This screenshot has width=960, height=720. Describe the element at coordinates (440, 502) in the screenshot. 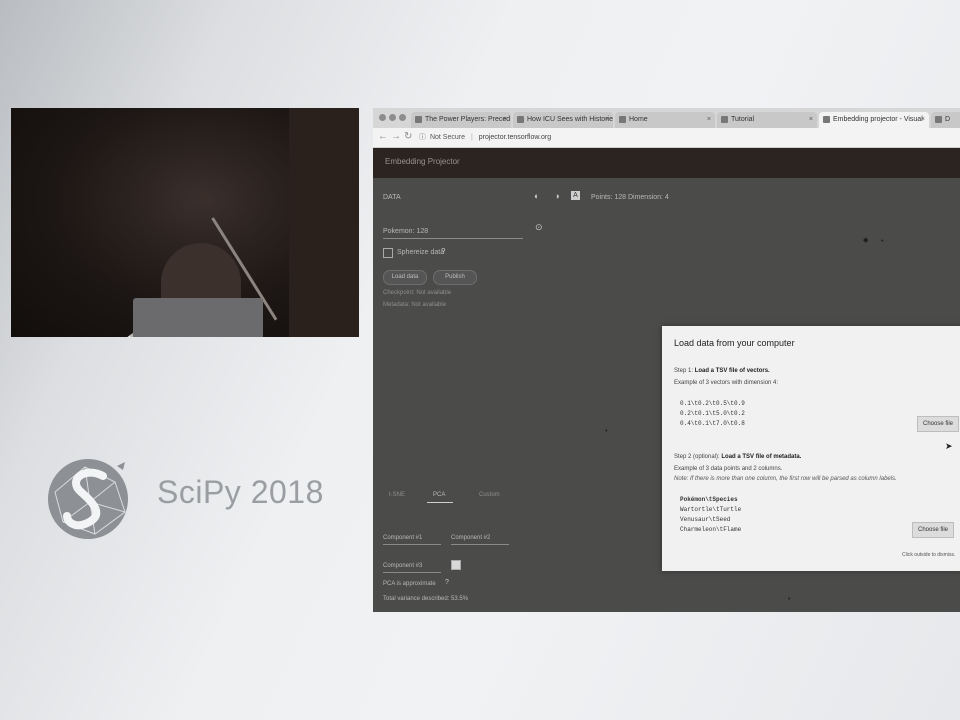

I see `tab-pca-indicator` at that location.